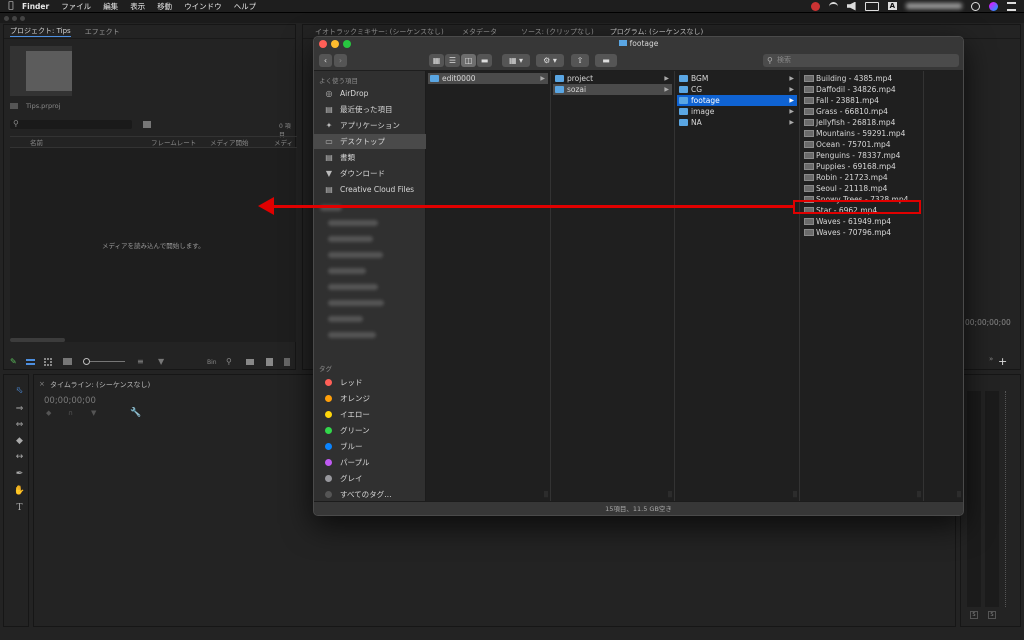 The image size is (1024, 640). I want to click on tag-button: ▬, so click(606, 60).